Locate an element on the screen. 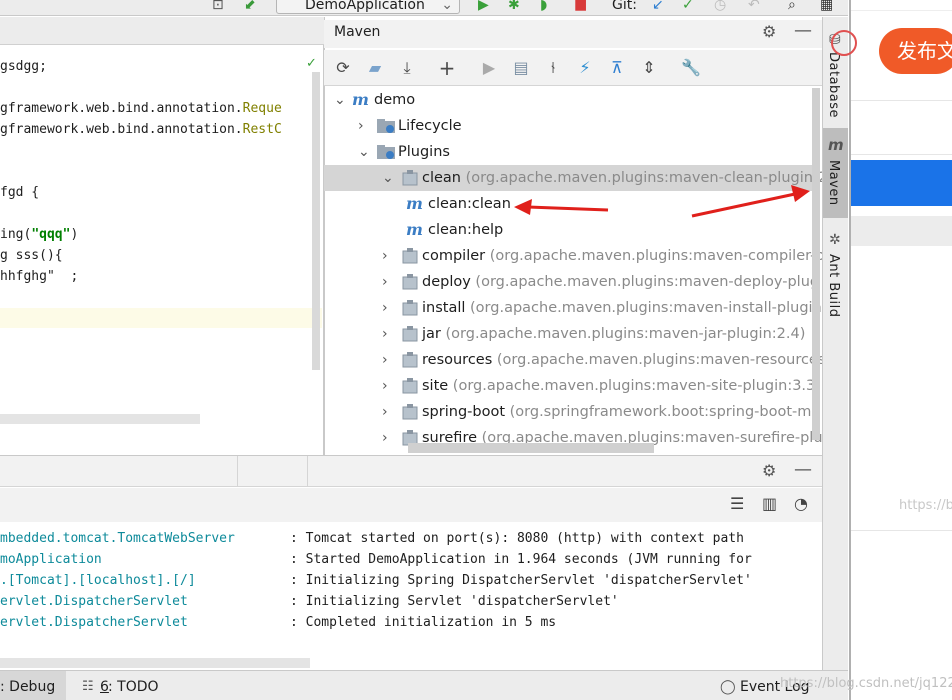  stop-icon: ■ is located at coordinates (580, 7).